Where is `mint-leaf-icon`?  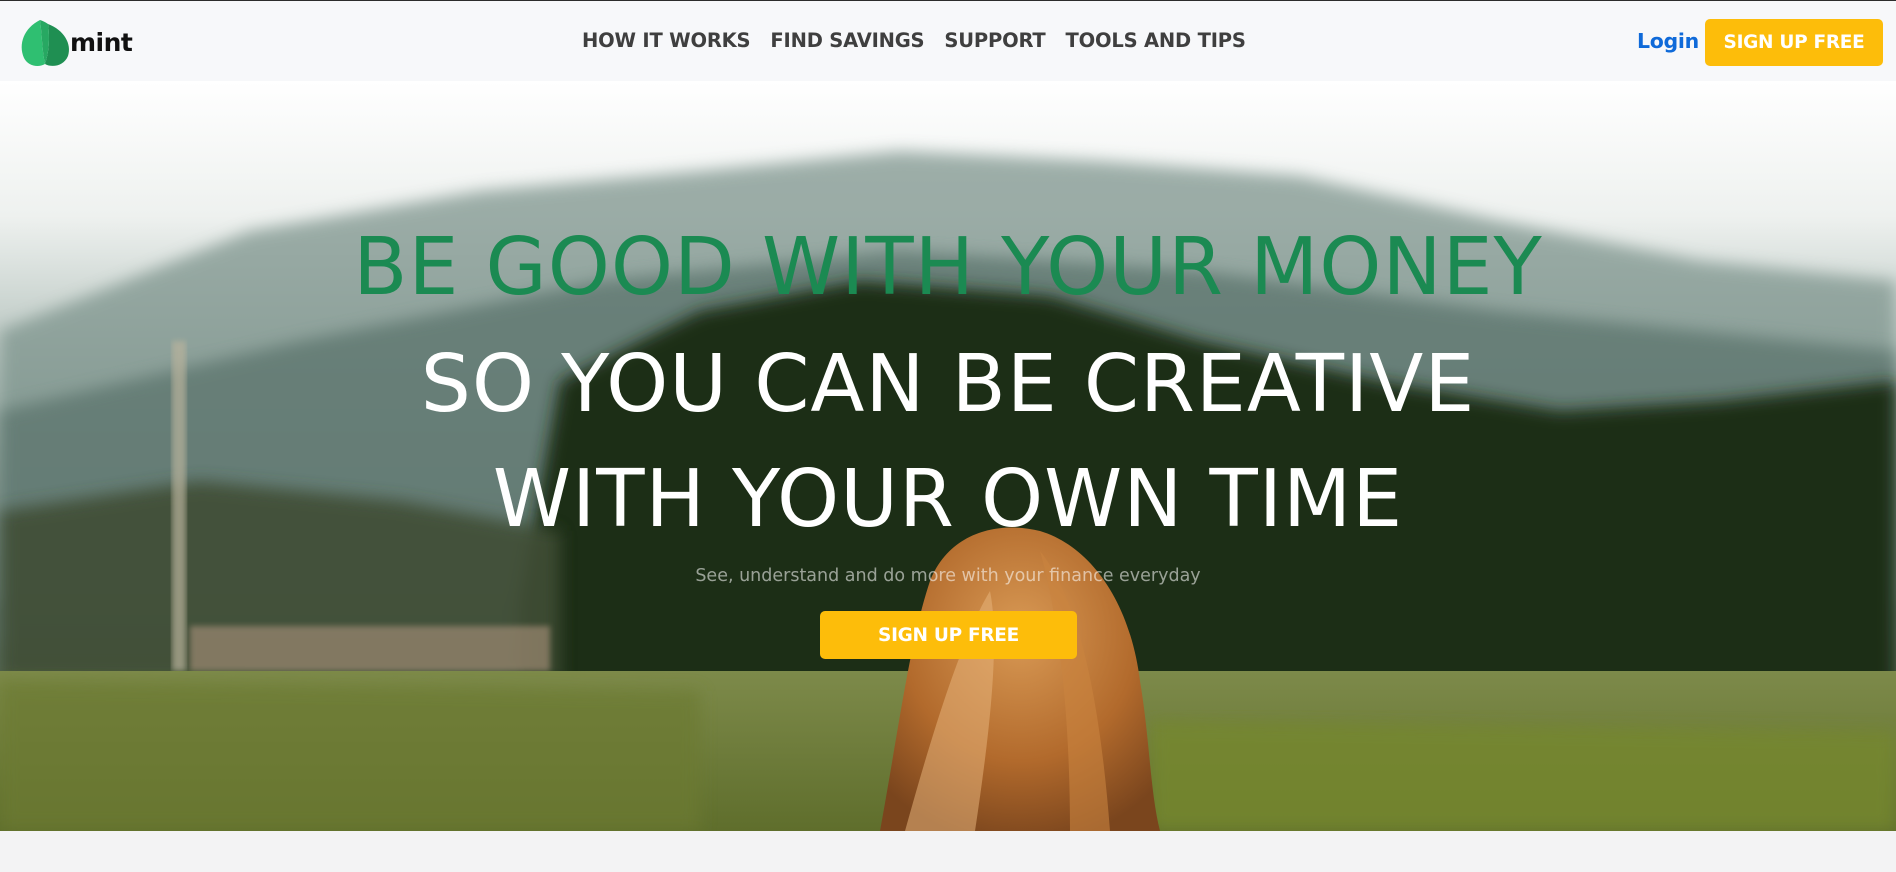 mint-leaf-icon is located at coordinates (45, 43).